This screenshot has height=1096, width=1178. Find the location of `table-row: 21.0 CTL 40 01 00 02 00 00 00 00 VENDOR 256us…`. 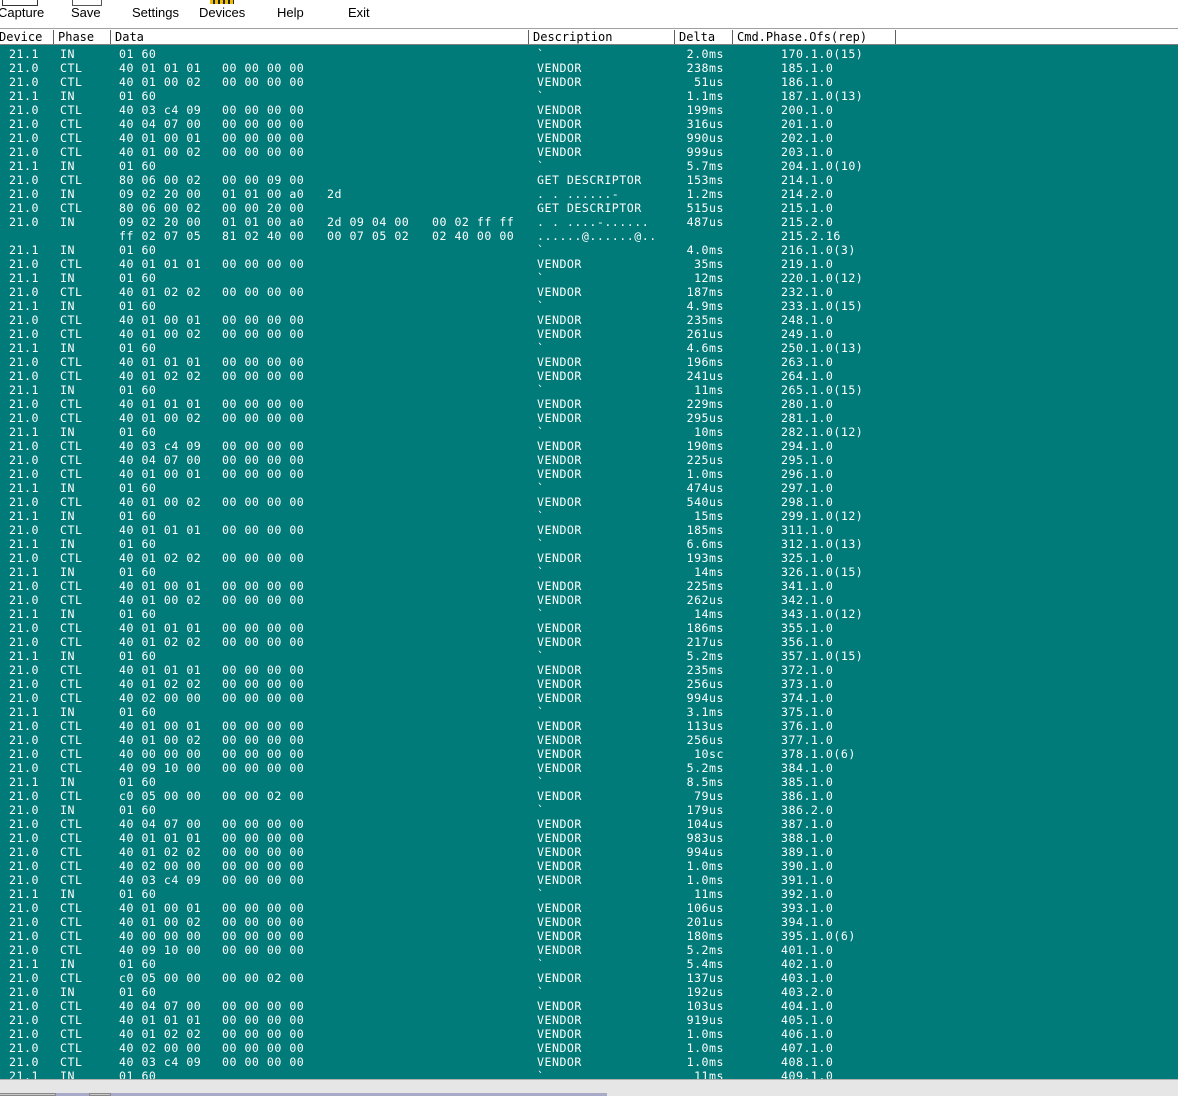

table-row: 21.0 CTL 40 01 00 02 00 00 00 00 VENDOR 256us… is located at coordinates (589, 740).